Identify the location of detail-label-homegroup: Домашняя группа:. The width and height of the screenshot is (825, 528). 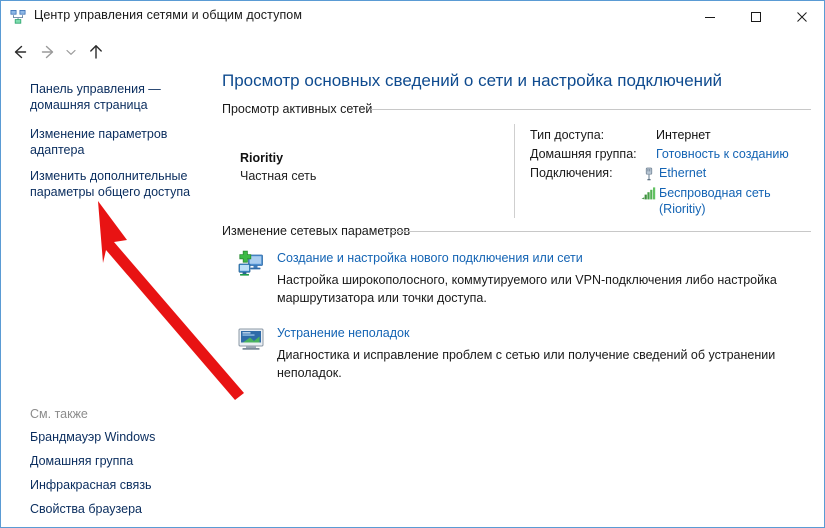
(583, 154).